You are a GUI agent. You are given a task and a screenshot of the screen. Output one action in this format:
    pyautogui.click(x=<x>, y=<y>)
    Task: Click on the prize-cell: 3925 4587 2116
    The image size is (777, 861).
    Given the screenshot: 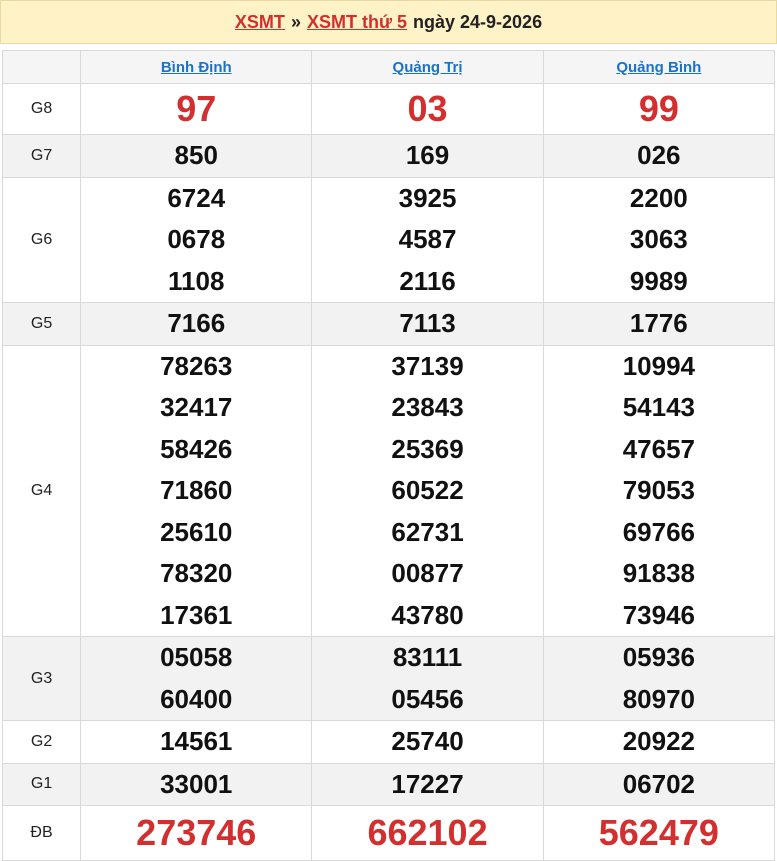 What is the action you would take?
    pyautogui.click(x=427, y=239)
    